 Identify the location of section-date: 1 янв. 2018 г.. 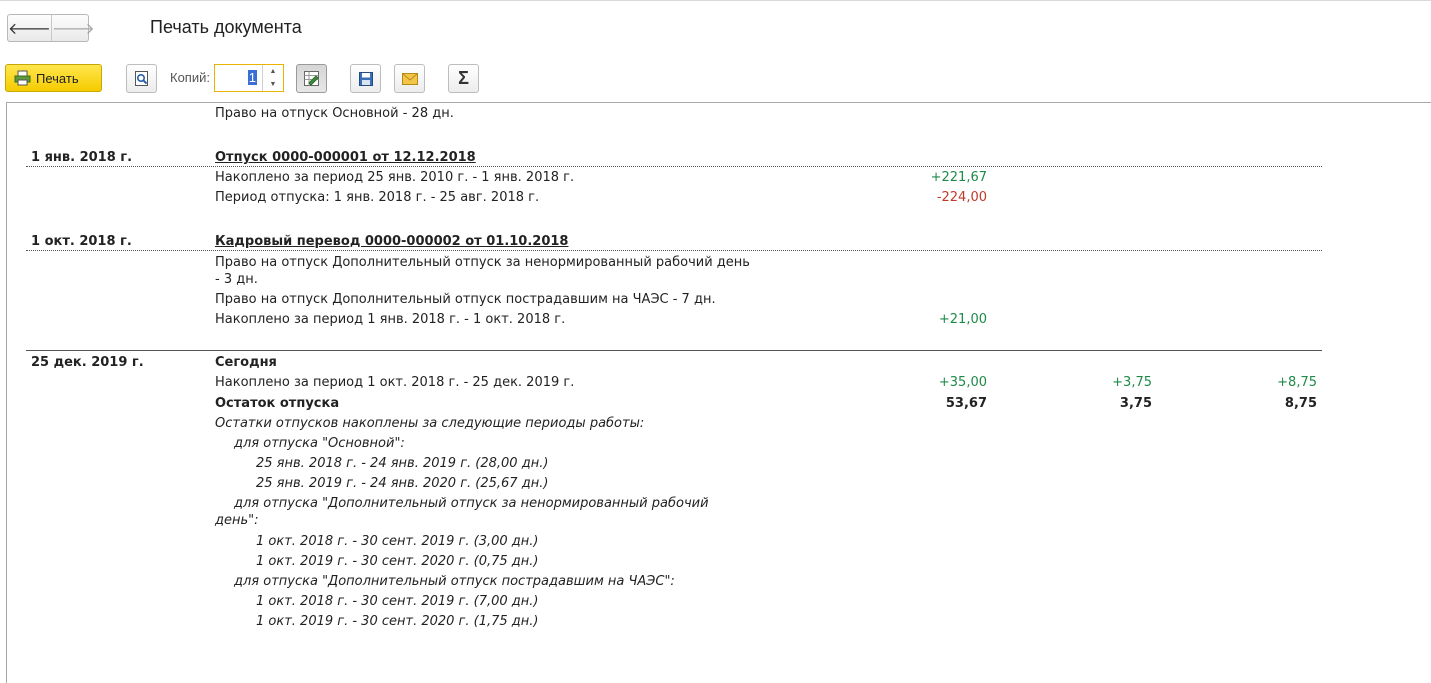
(82, 157).